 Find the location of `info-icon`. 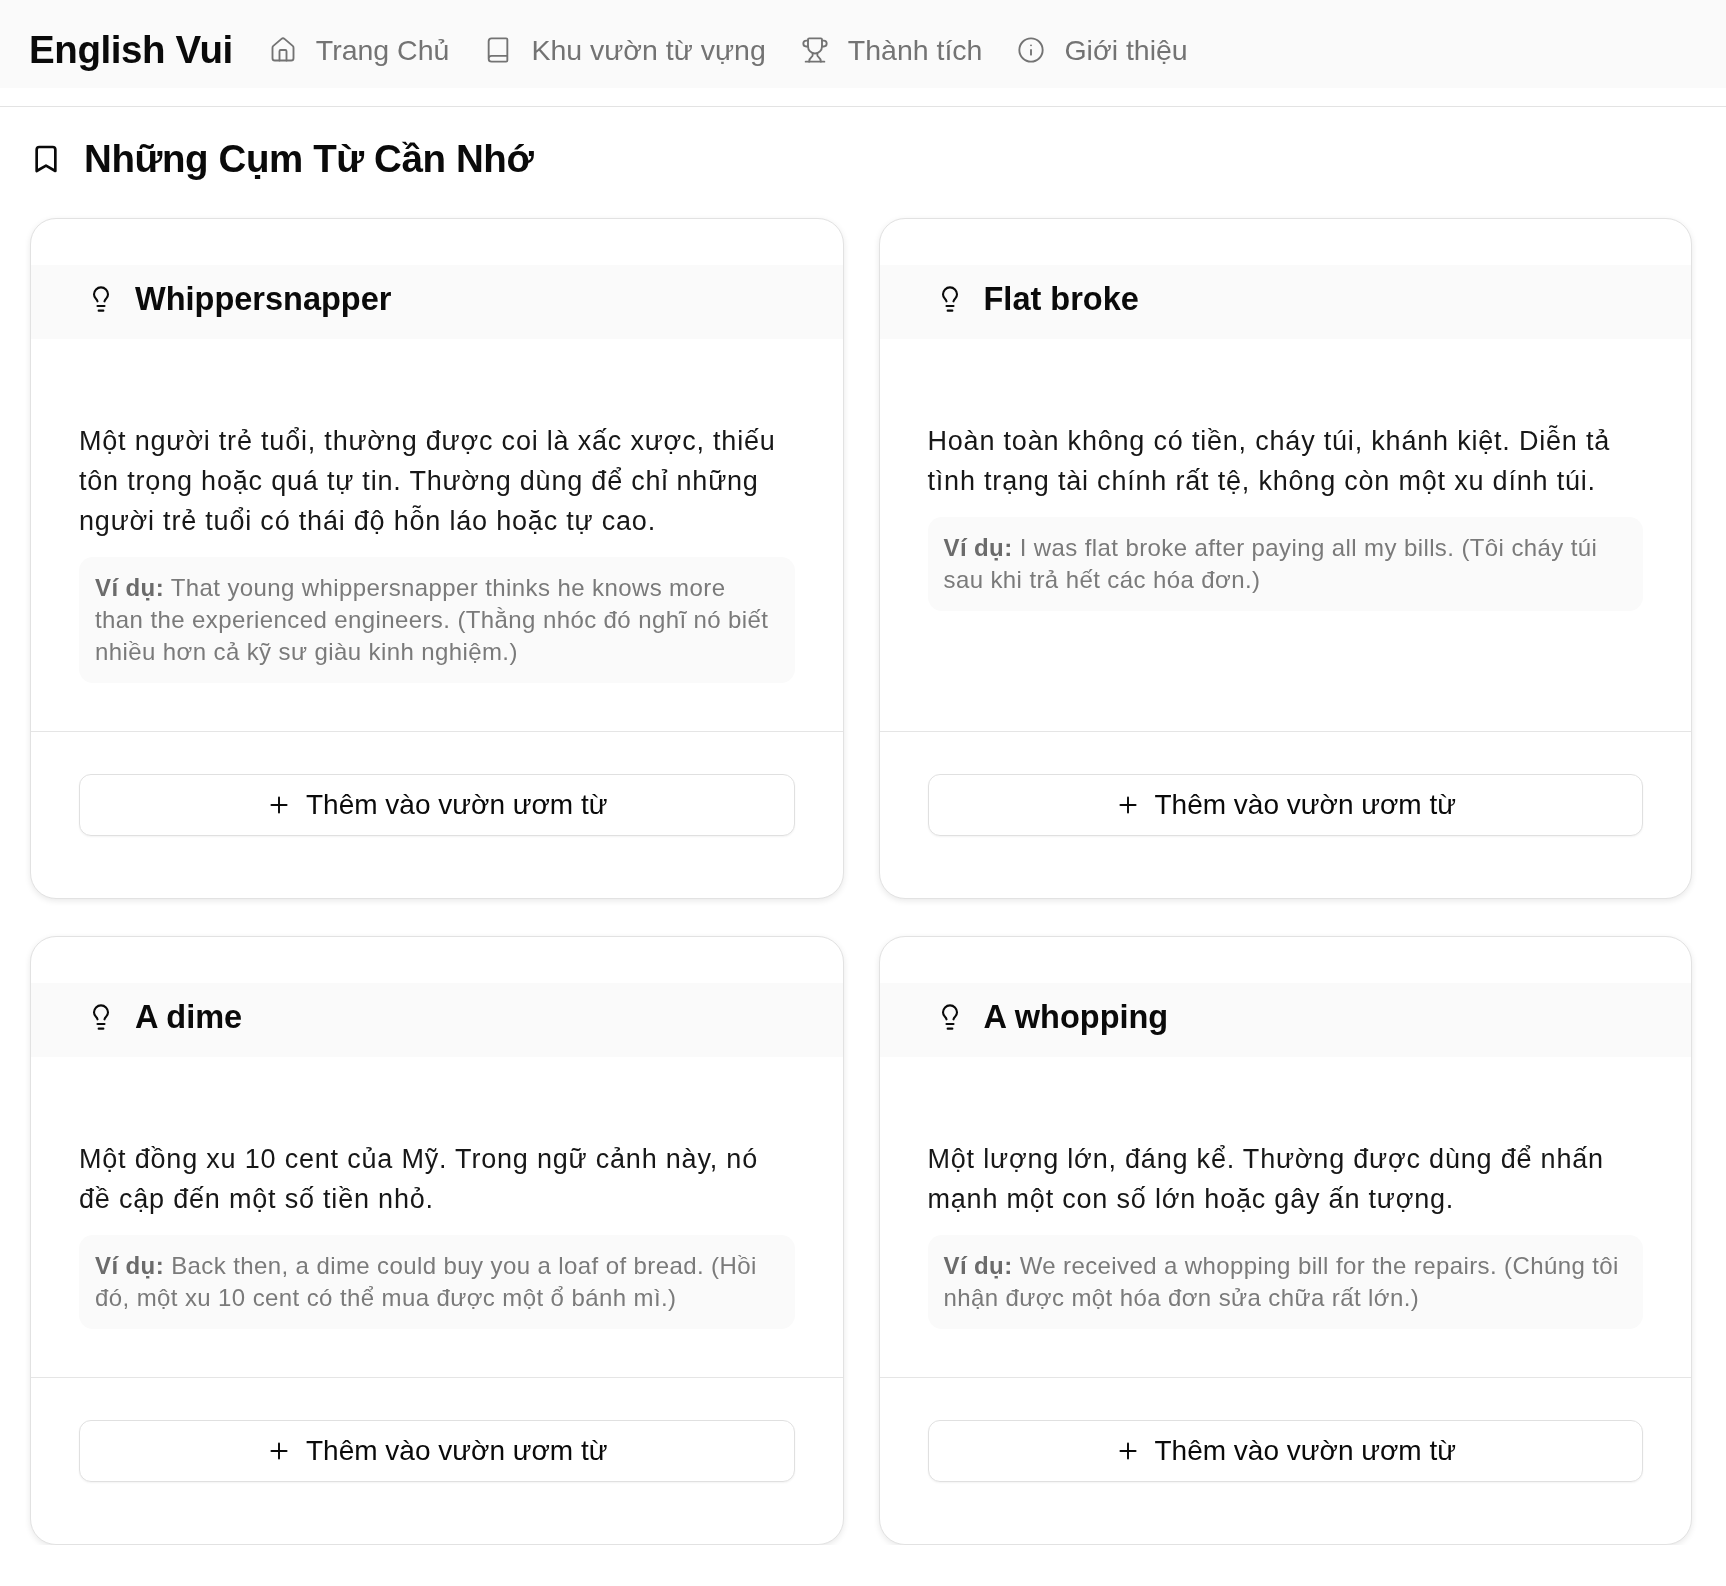

info-icon is located at coordinates (1031, 50).